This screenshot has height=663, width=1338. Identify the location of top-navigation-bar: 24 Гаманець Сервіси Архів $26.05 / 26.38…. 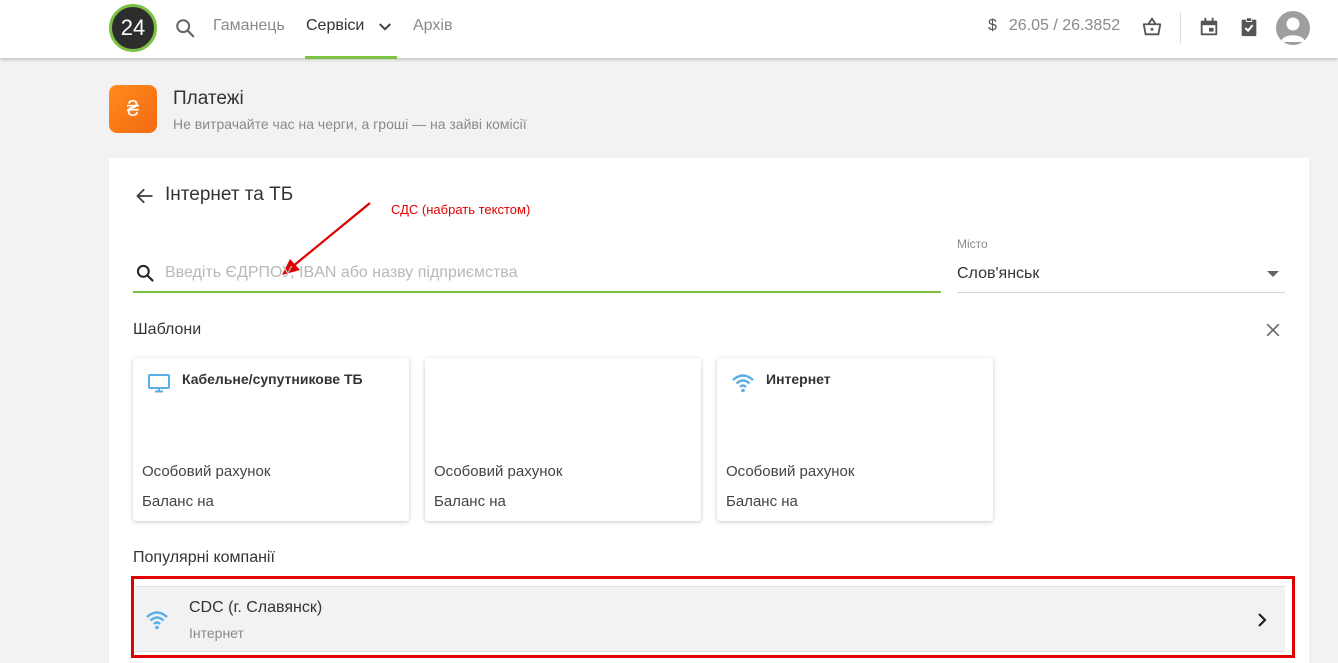
(669, 29).